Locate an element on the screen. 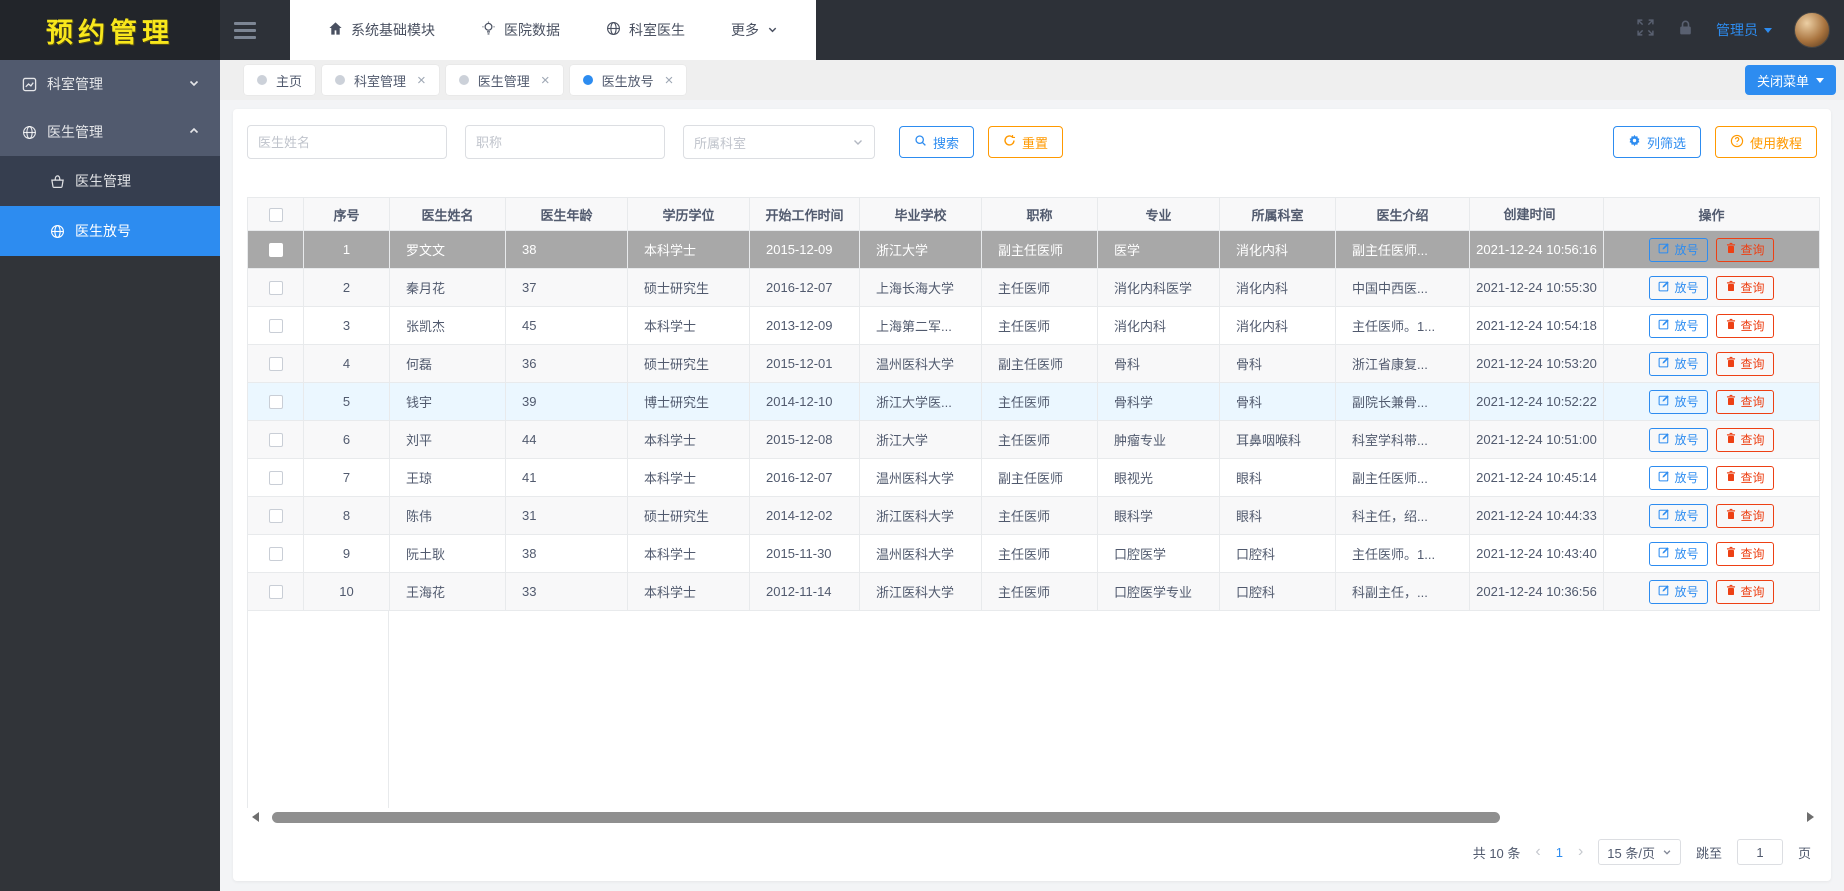 This screenshot has width=1844, height=891. cell-start: 2013-12-09 is located at coordinates (804, 325).